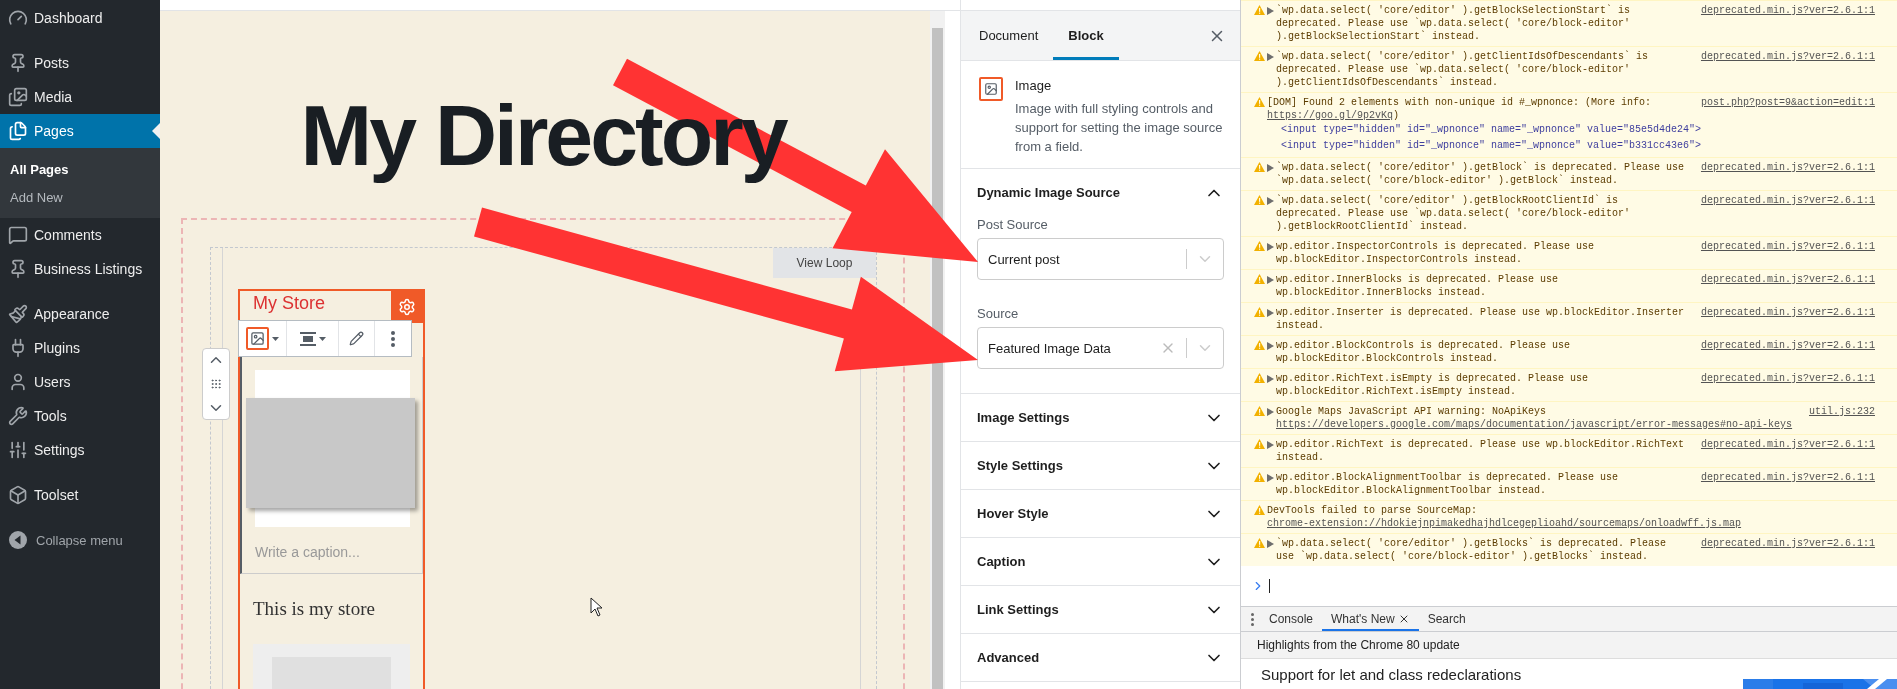 The image size is (1897, 689). Describe the element at coordinates (1100, 259) in the screenshot. I see `select-field: Current post` at that location.